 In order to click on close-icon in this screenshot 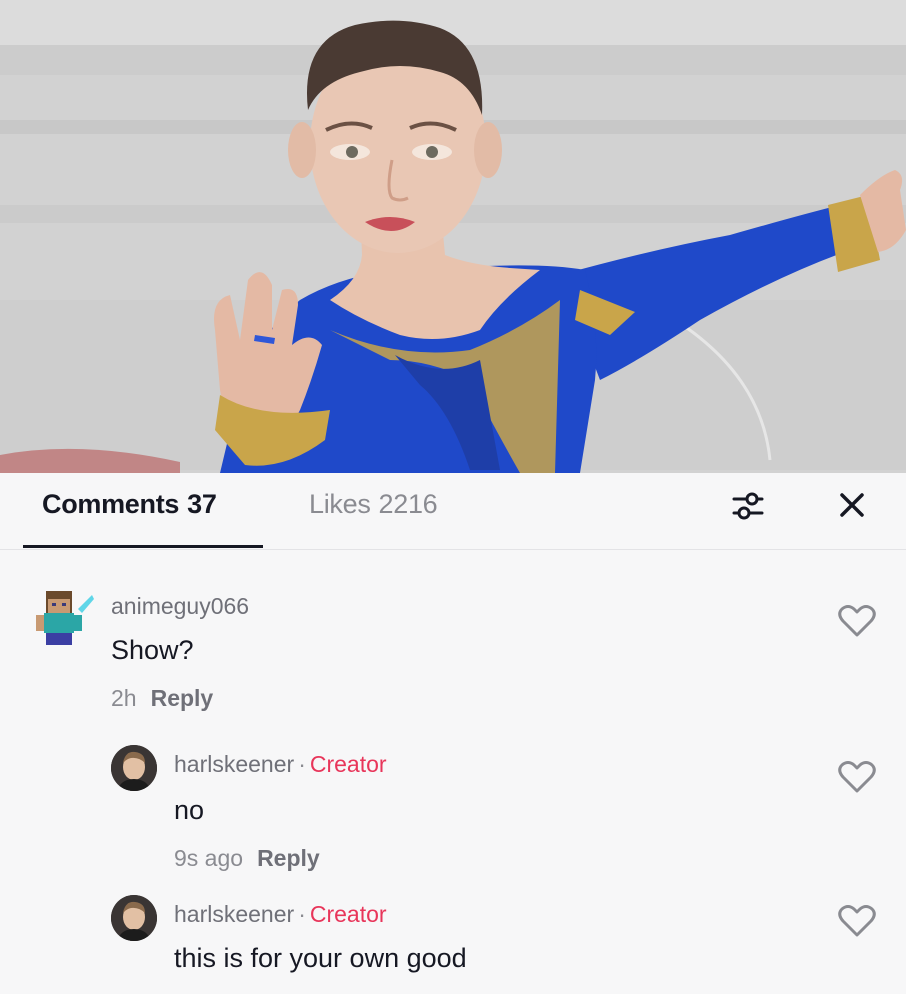, I will do `click(852, 505)`.